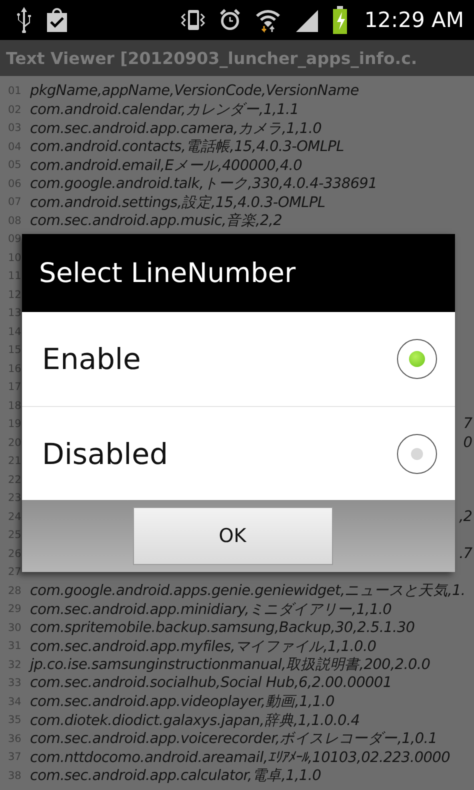  Describe the element at coordinates (340, 20) in the screenshot. I see `battery-icon` at that location.